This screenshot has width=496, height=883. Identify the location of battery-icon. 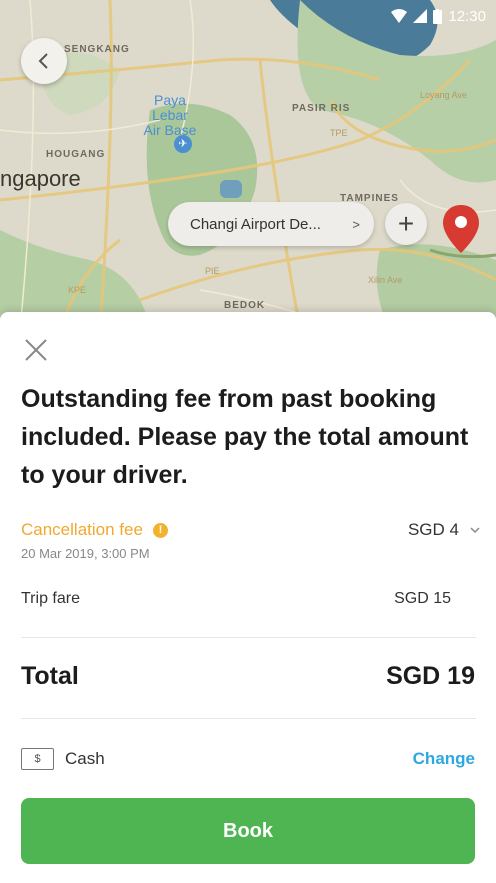
(438, 16).